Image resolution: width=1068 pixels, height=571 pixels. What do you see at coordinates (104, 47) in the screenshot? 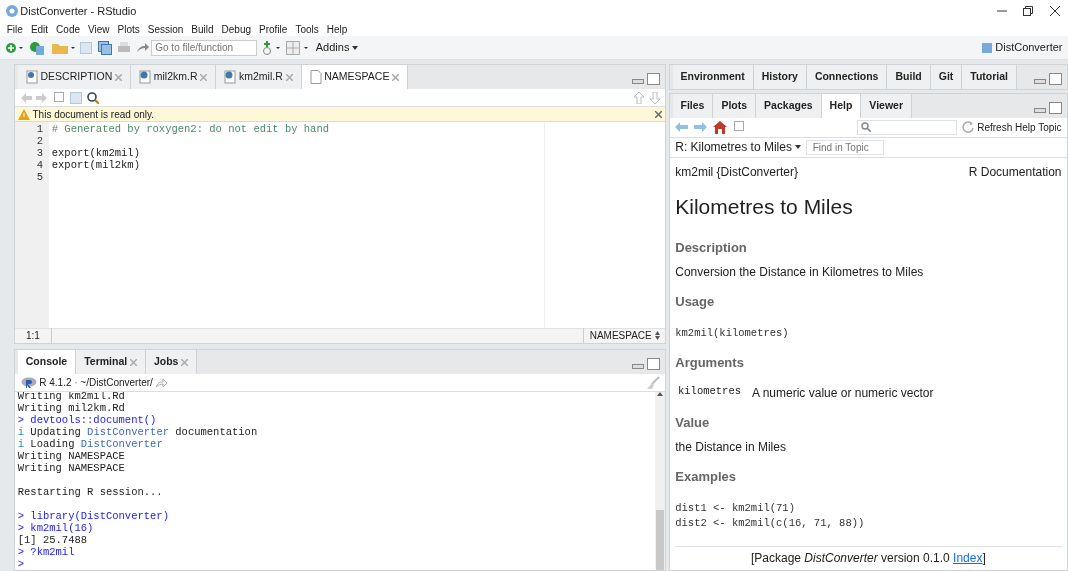
I see `save-all-icon` at bounding box center [104, 47].